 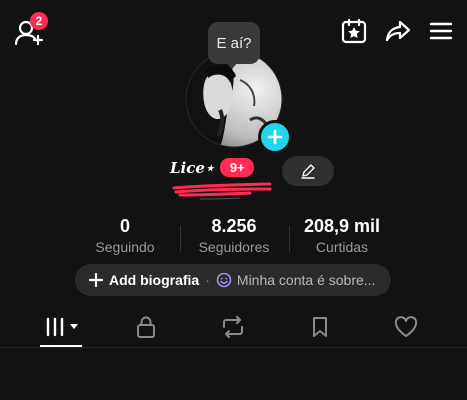 I want to click on share-button, so click(x=398, y=31).